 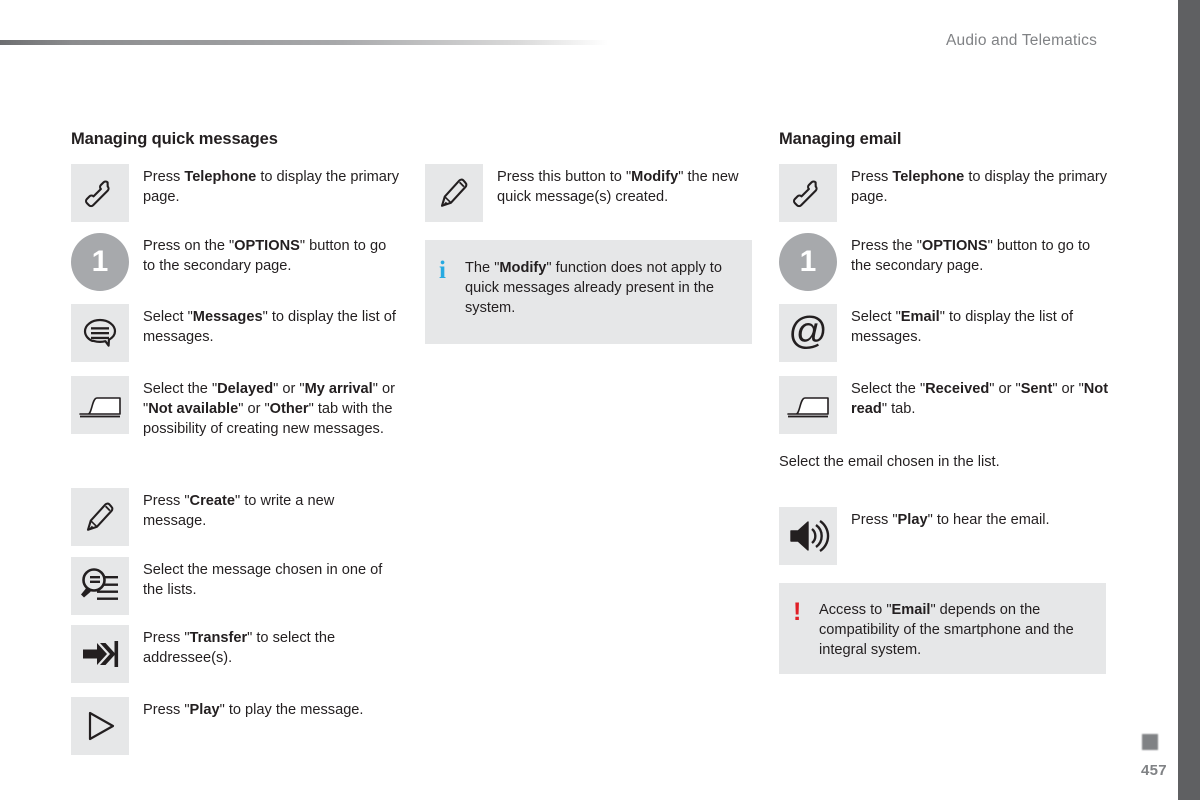 What do you see at coordinates (239, 511) in the screenshot?
I see `list-item-text: Press "Create" to write a new message.` at bounding box center [239, 511].